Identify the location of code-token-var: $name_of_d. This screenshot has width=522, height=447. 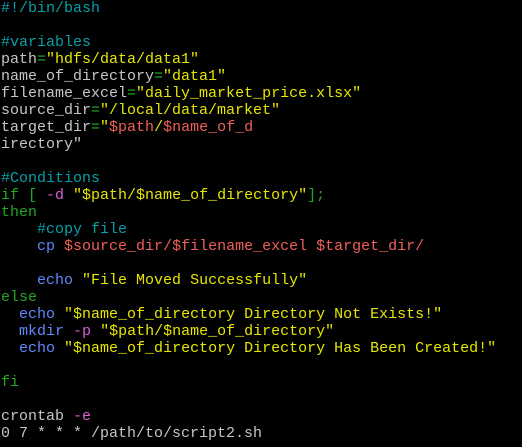
(208, 127).